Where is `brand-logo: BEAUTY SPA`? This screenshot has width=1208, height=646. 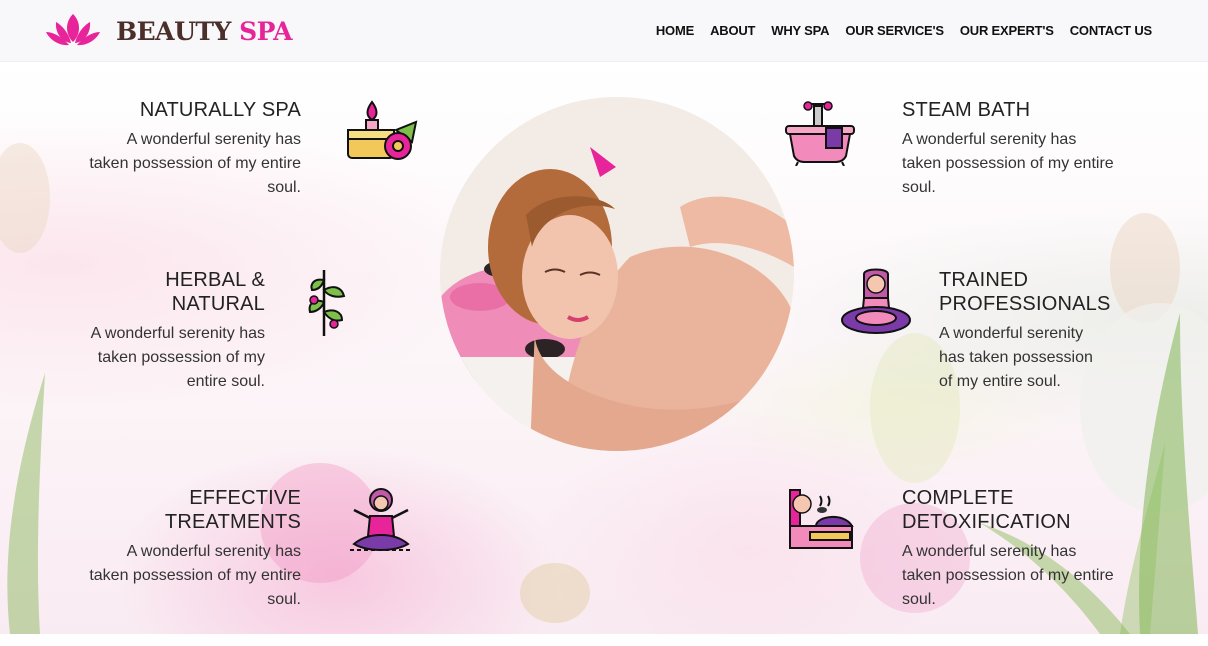
brand-logo: BEAUTY SPA is located at coordinates (168, 31).